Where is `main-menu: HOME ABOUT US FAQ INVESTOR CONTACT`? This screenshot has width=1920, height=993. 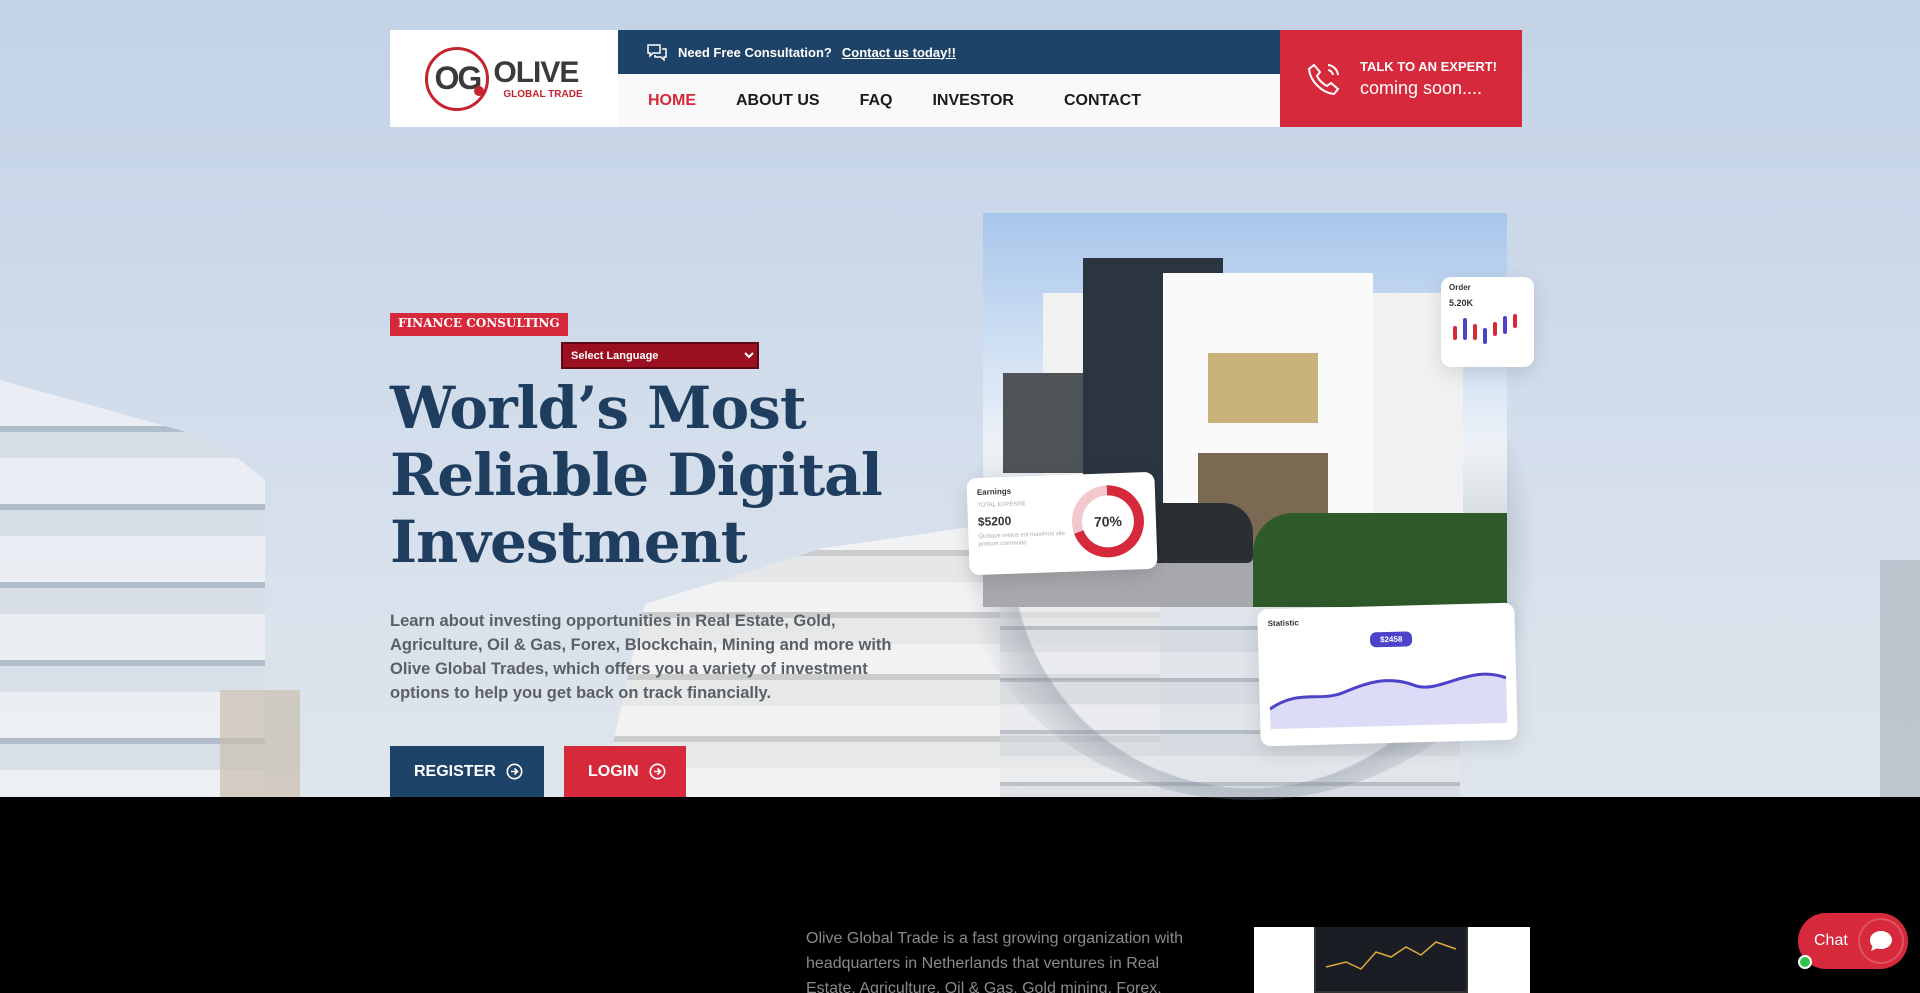
main-menu: HOME ABOUT US FAQ INVESTOR CONTACT is located at coordinates (949, 100).